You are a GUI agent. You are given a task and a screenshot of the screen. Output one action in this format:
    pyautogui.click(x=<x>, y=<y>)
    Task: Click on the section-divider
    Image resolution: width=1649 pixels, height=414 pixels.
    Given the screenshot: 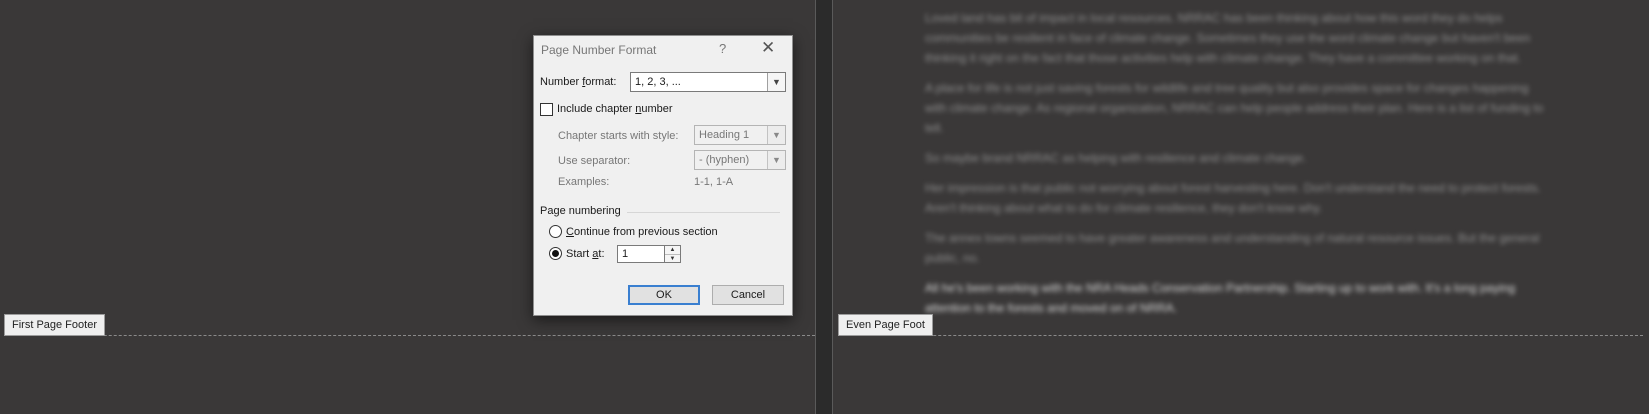 What is the action you would take?
    pyautogui.click(x=703, y=212)
    